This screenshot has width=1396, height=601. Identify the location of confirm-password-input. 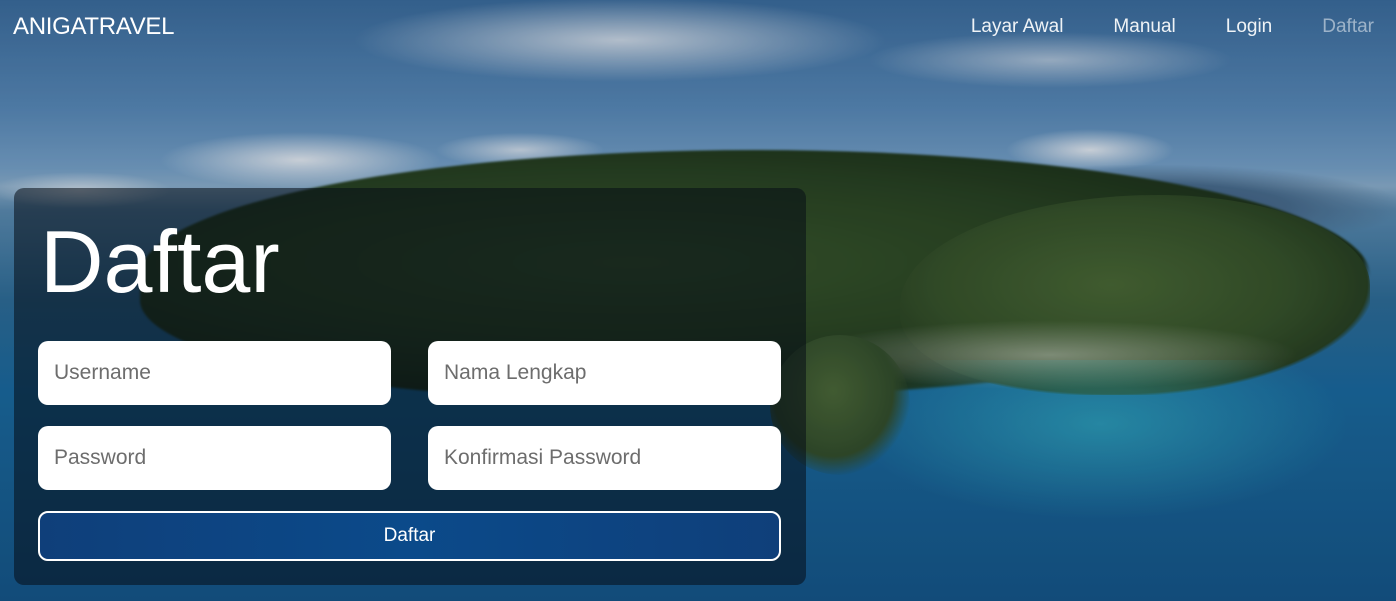
(604, 458).